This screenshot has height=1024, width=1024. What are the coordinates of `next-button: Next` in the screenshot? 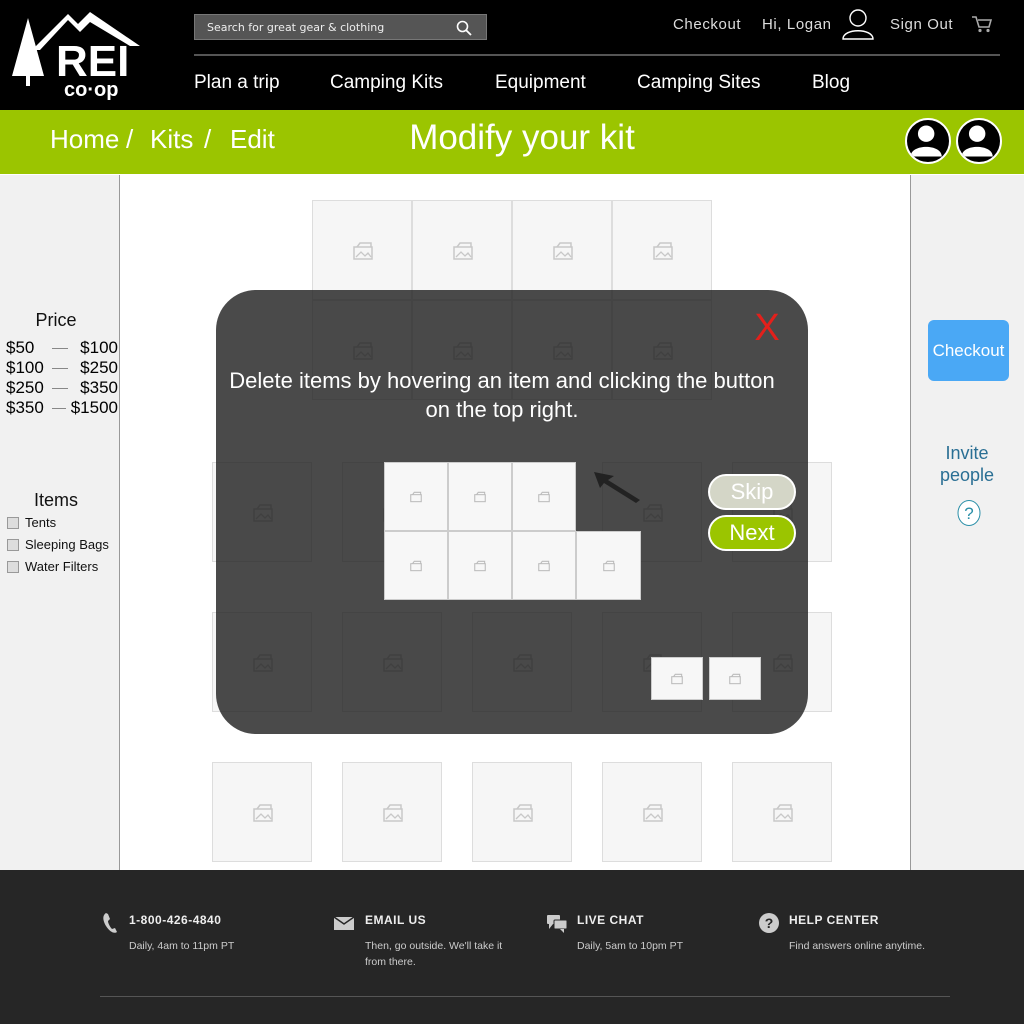 It's located at (752, 533).